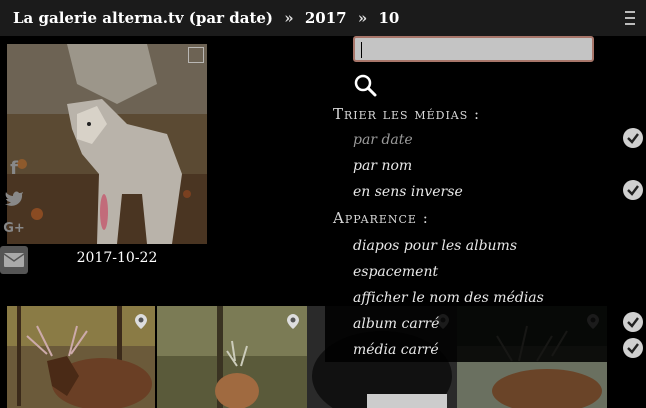 The height and width of the screenshot is (408, 646). I want to click on text-caret, so click(361, 50).